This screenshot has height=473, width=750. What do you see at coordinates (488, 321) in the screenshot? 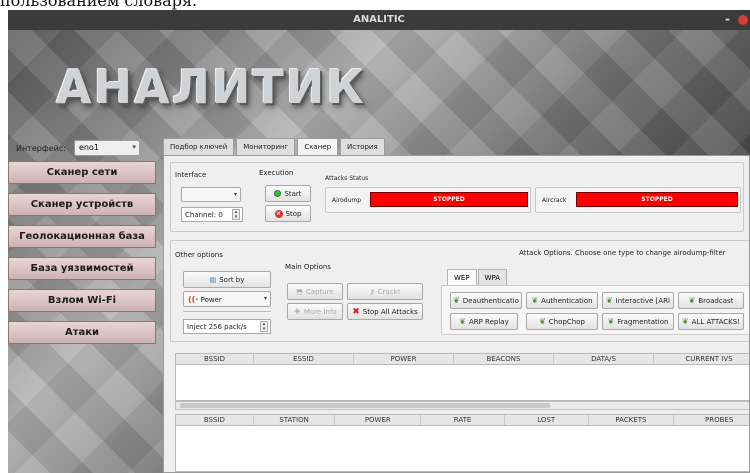
I see `arp-replay-label: ARP Replay` at bounding box center [488, 321].